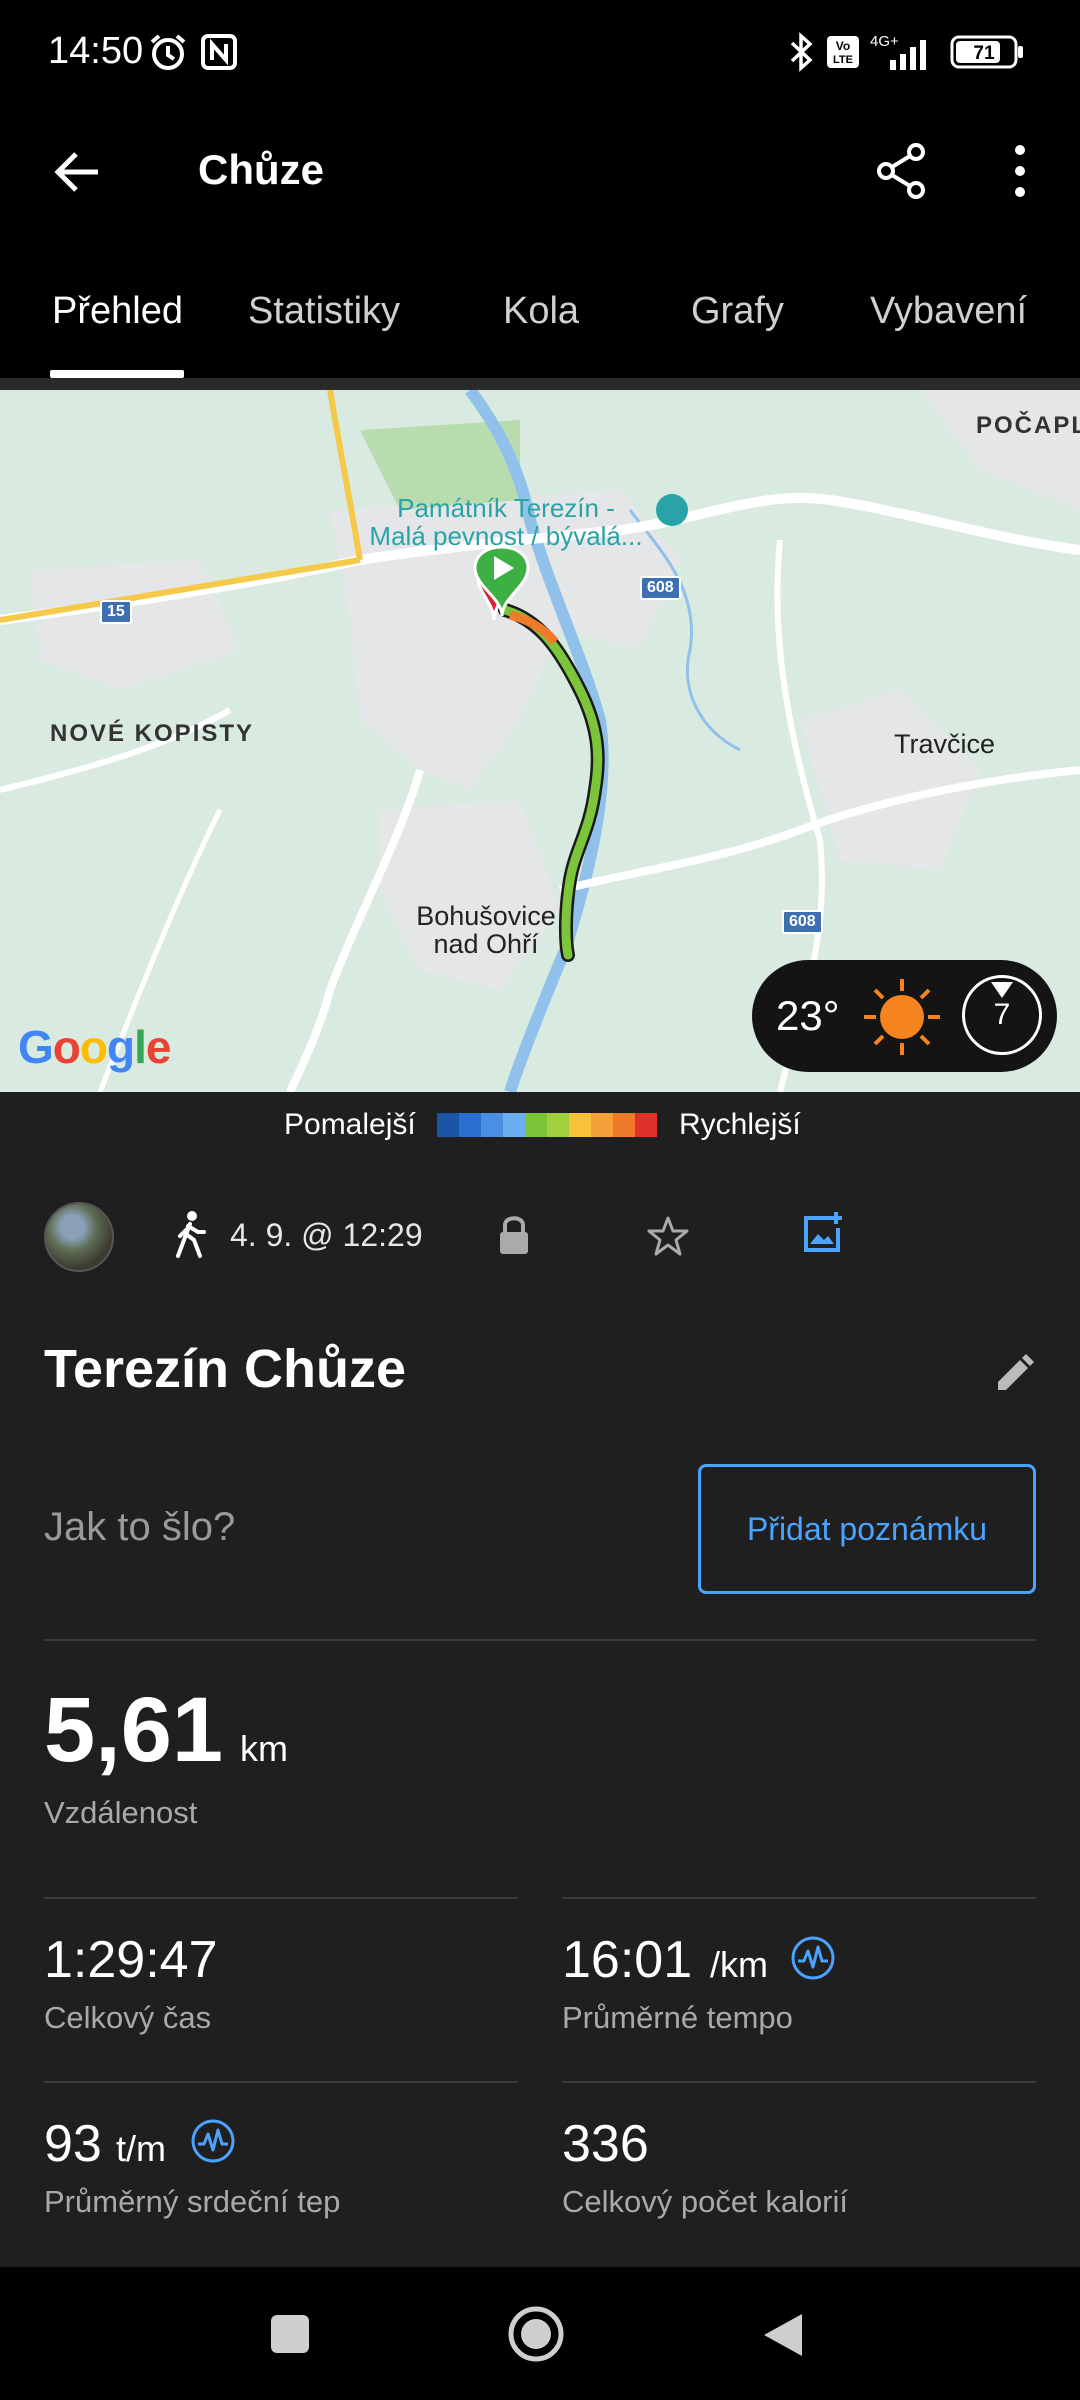 This screenshot has width=1080, height=2400. What do you see at coordinates (514, 1235) in the screenshot?
I see `lock-icon` at bounding box center [514, 1235].